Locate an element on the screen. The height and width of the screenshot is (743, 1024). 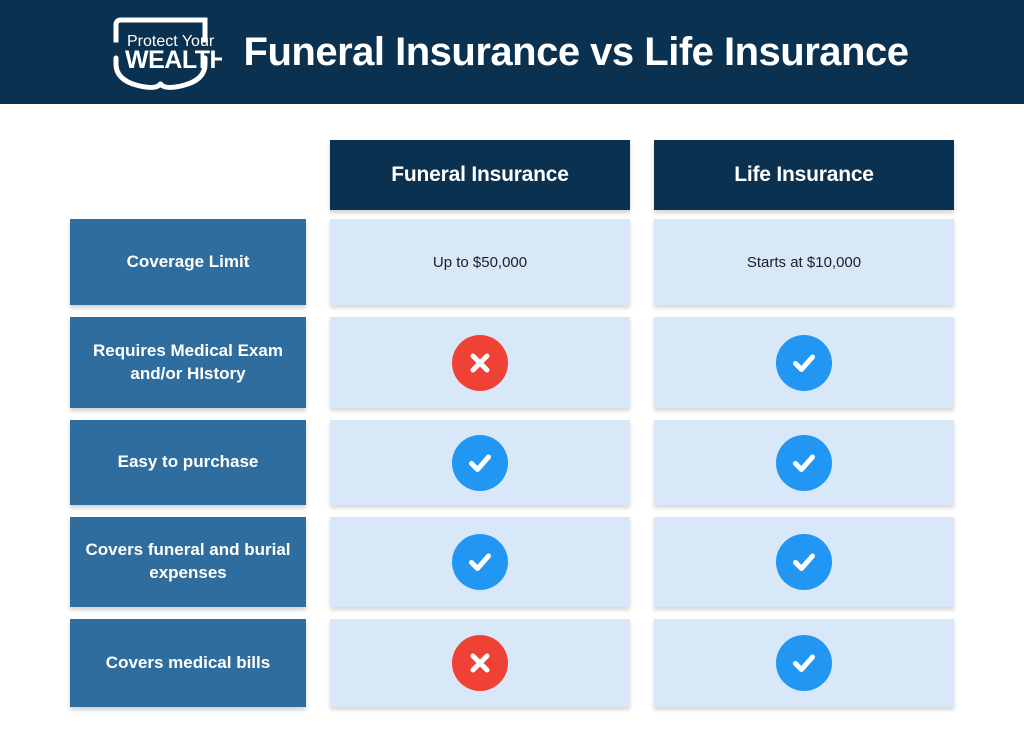
logo-line-2: WEALTH is located at coordinates (173, 60).